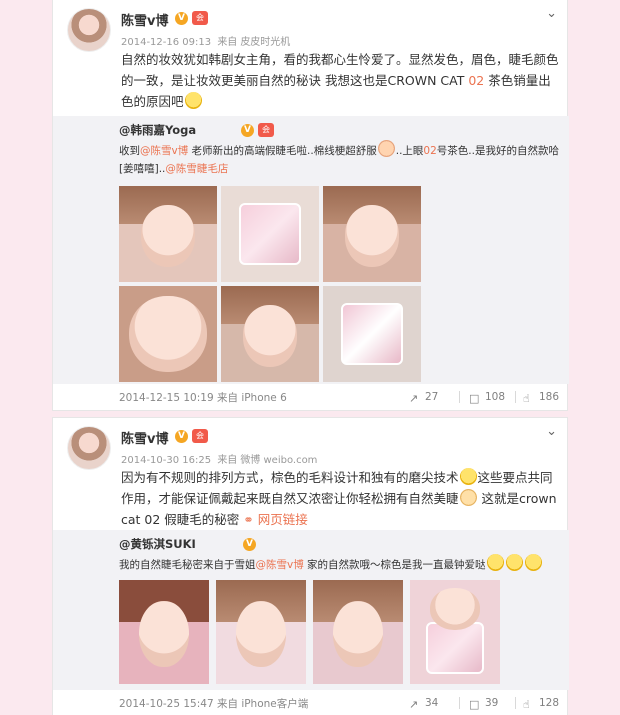  What do you see at coordinates (476, 80) in the screenshot?
I see `post-text-highlight: 02` at bounding box center [476, 80].